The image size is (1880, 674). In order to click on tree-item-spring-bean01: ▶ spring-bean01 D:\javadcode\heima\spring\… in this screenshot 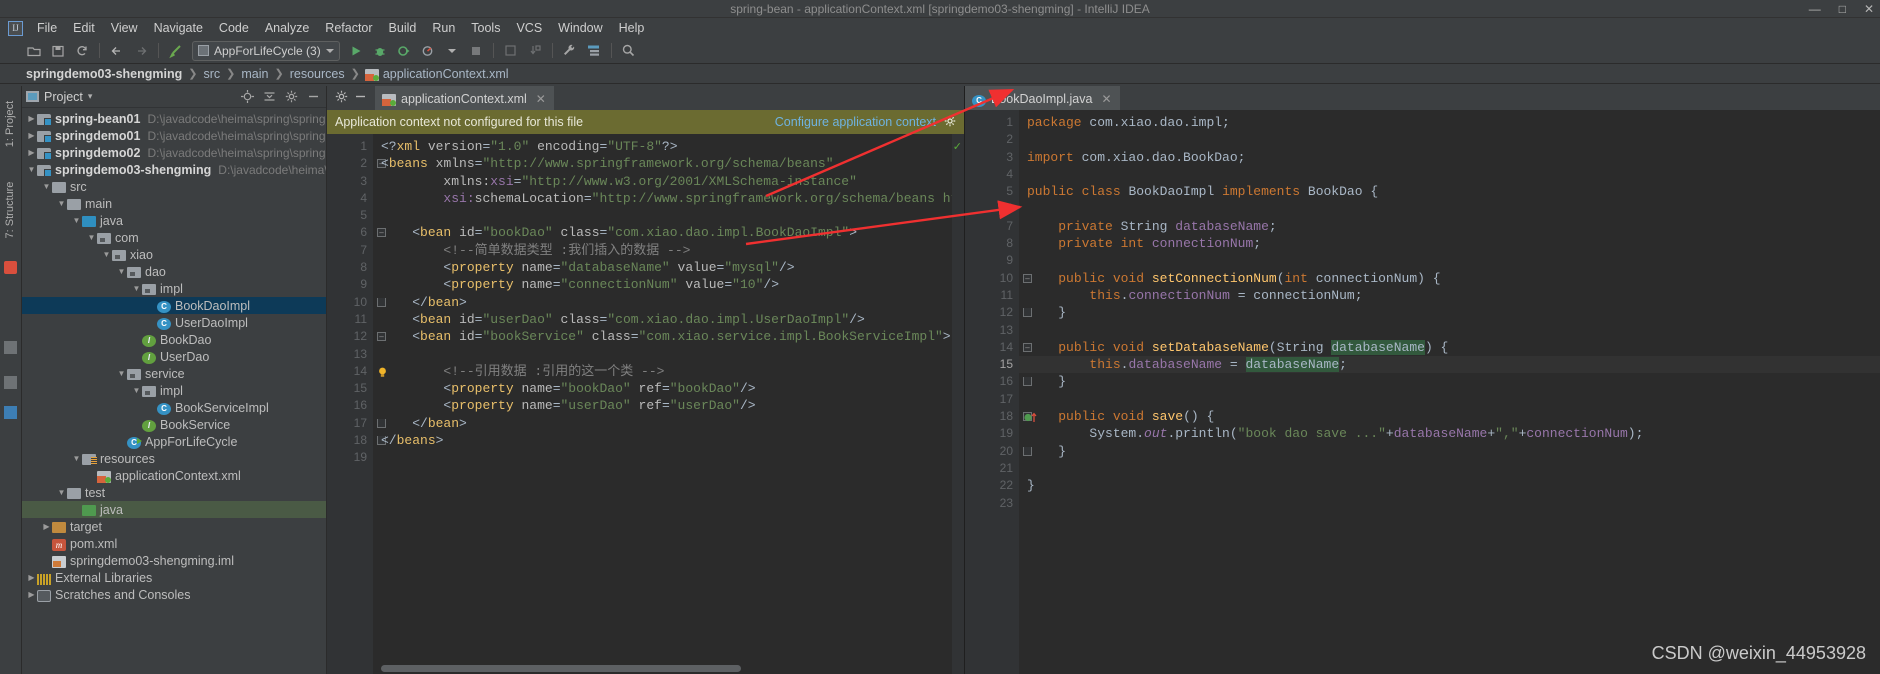, I will do `click(174, 118)`.